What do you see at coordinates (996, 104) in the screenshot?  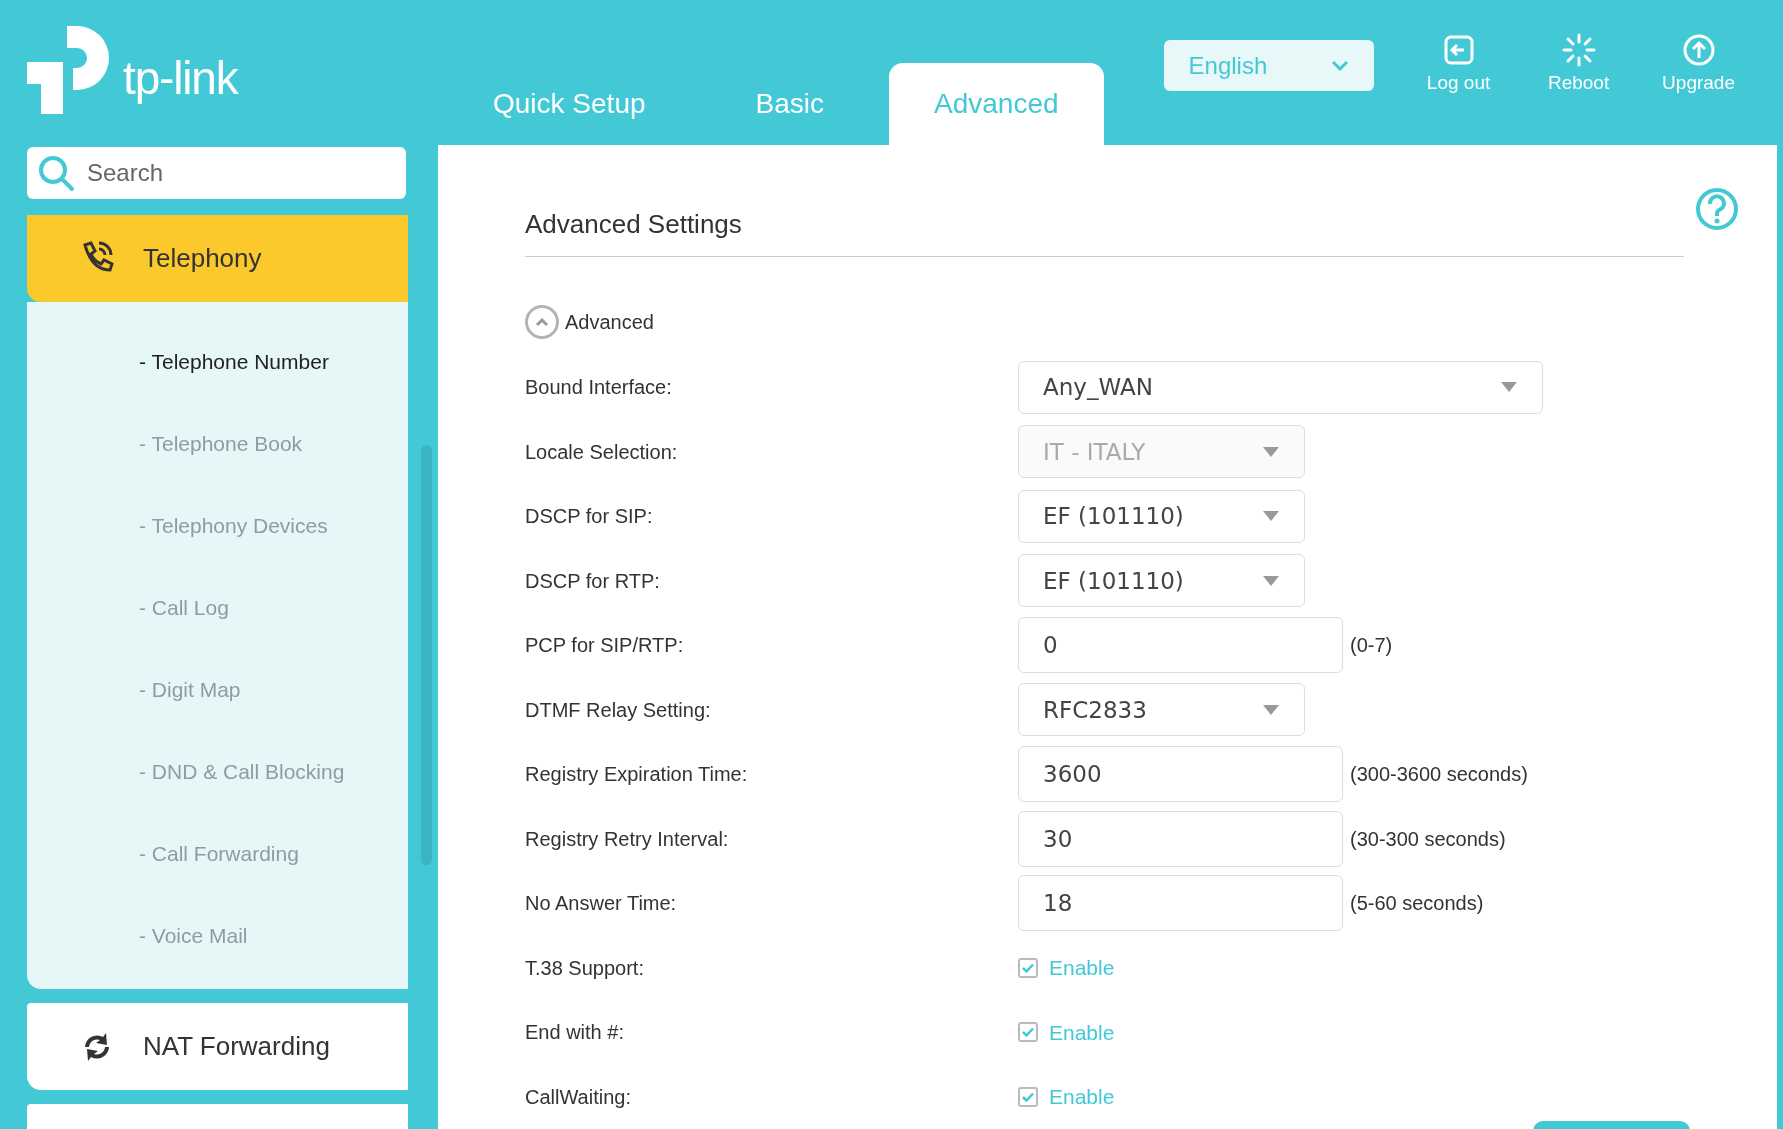 I see `nav-tab: Advanced` at bounding box center [996, 104].